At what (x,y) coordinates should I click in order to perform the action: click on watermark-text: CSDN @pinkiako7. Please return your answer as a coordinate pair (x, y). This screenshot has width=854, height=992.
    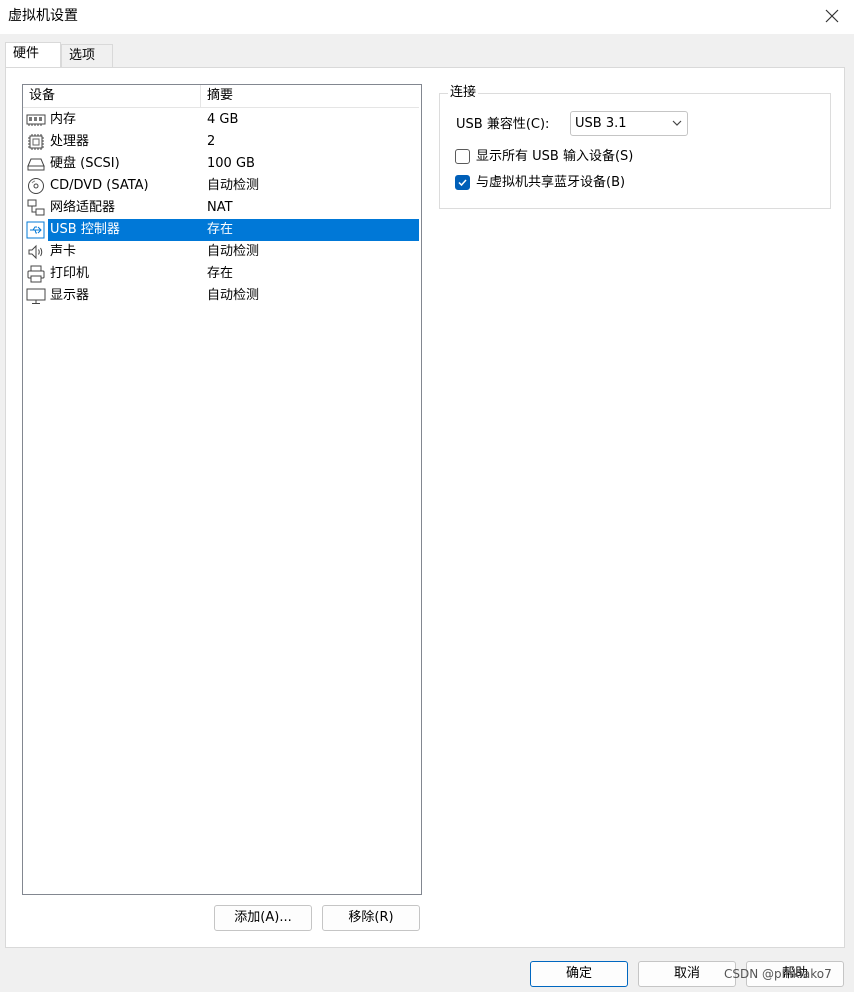
    Looking at the image, I should click on (778, 974).